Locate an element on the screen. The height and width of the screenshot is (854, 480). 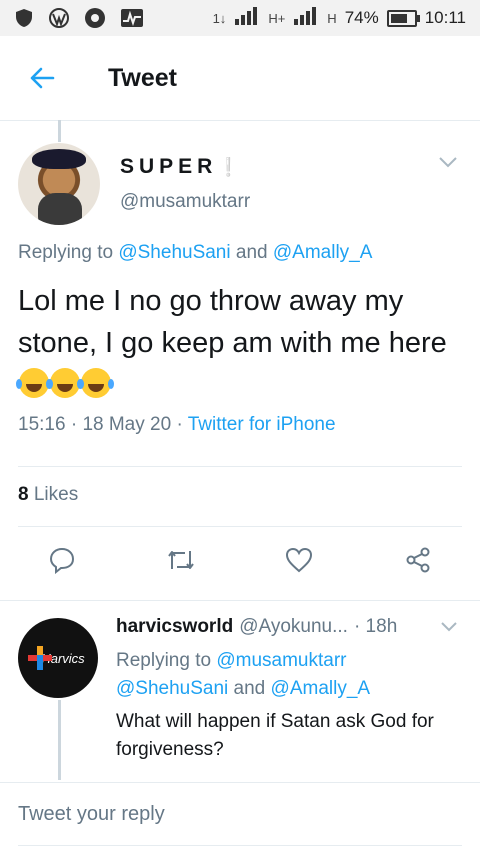
share-button is located at coordinates (418, 560).